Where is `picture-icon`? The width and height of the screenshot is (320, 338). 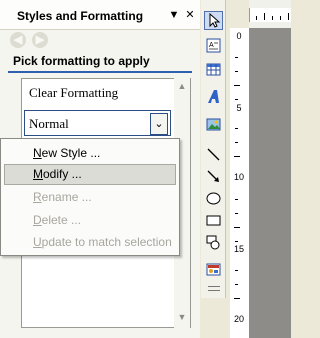 picture-icon is located at coordinates (213, 125).